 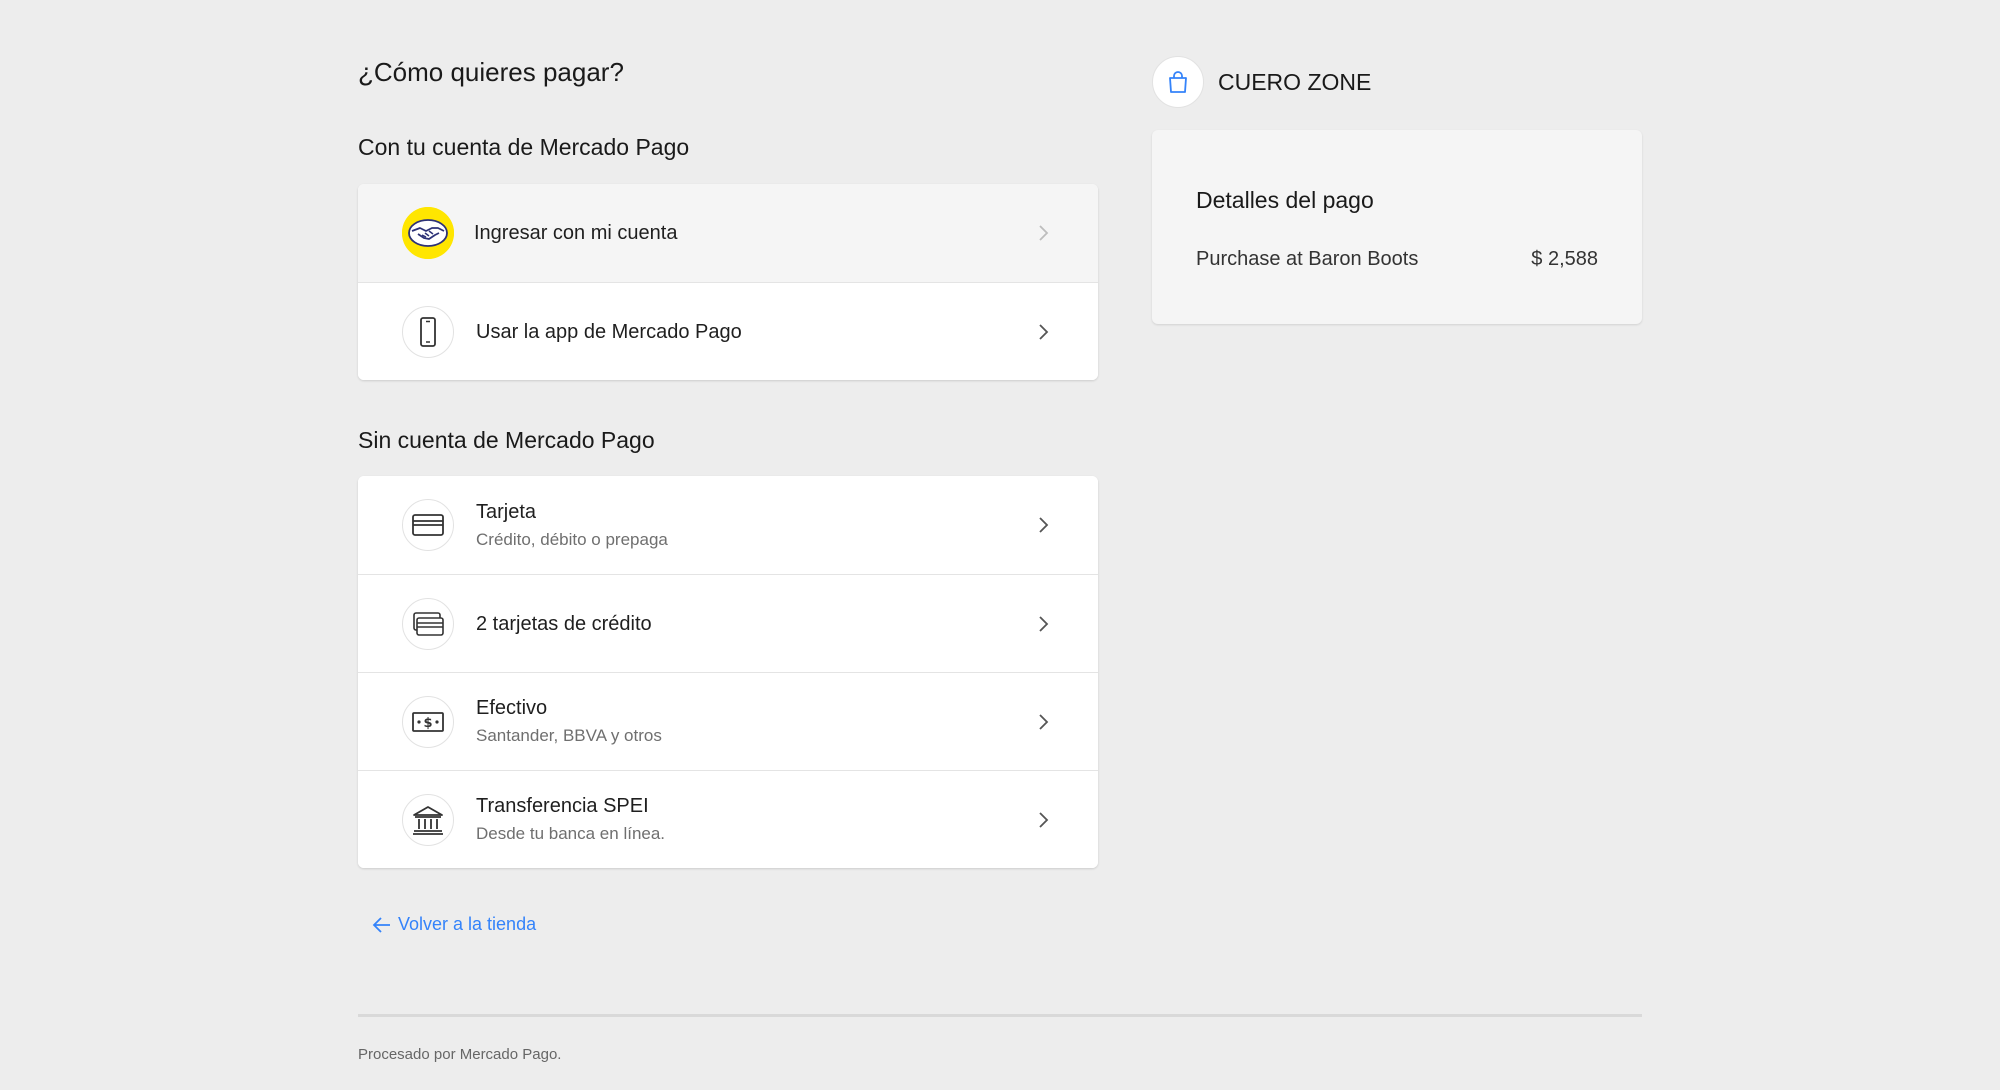 What do you see at coordinates (728, 623) in the screenshot?
I see `two-cards-option: 2 tarjetas de crédito` at bounding box center [728, 623].